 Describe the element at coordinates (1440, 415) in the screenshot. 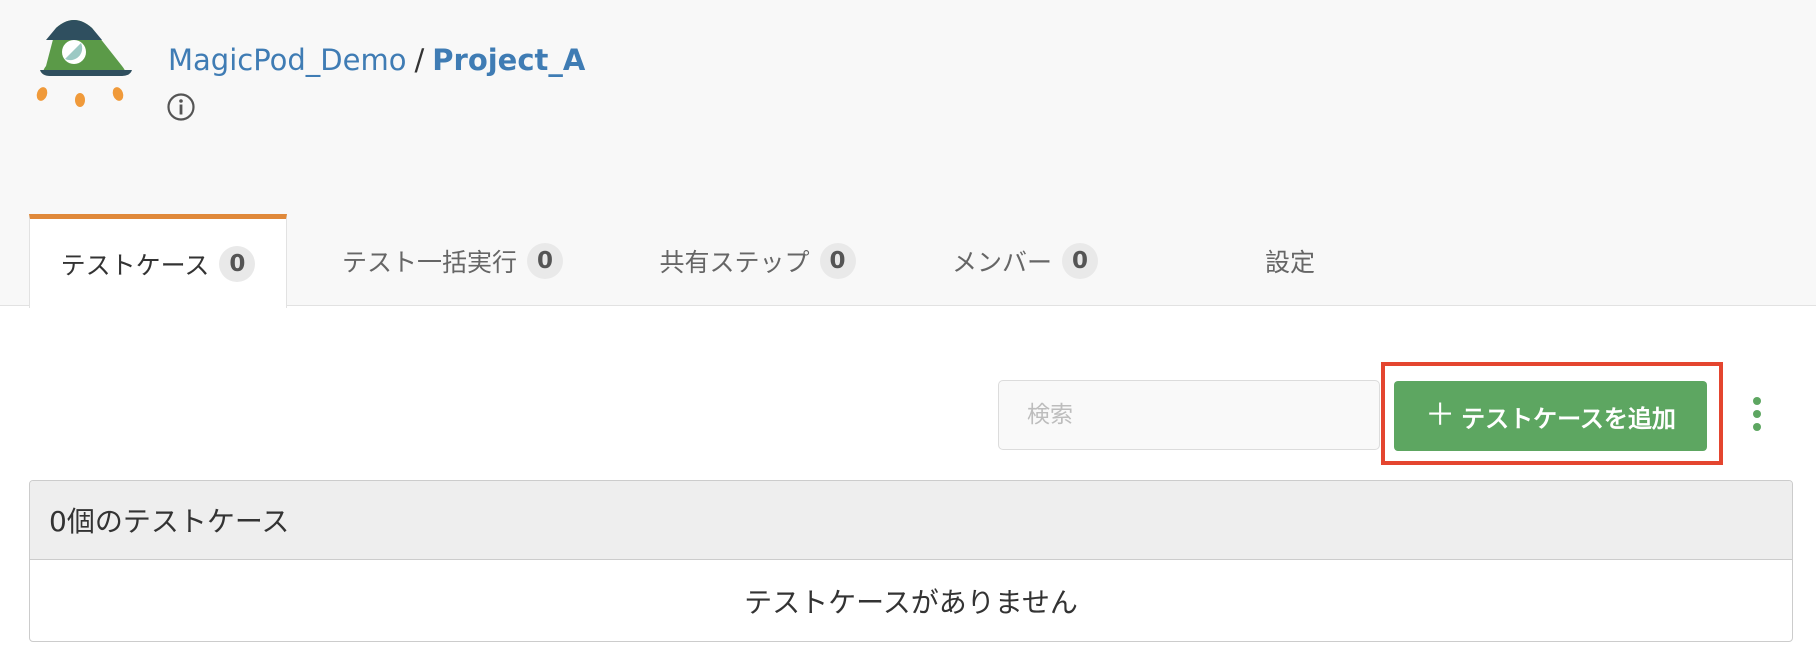

I see `plus-icon: ＋` at that location.